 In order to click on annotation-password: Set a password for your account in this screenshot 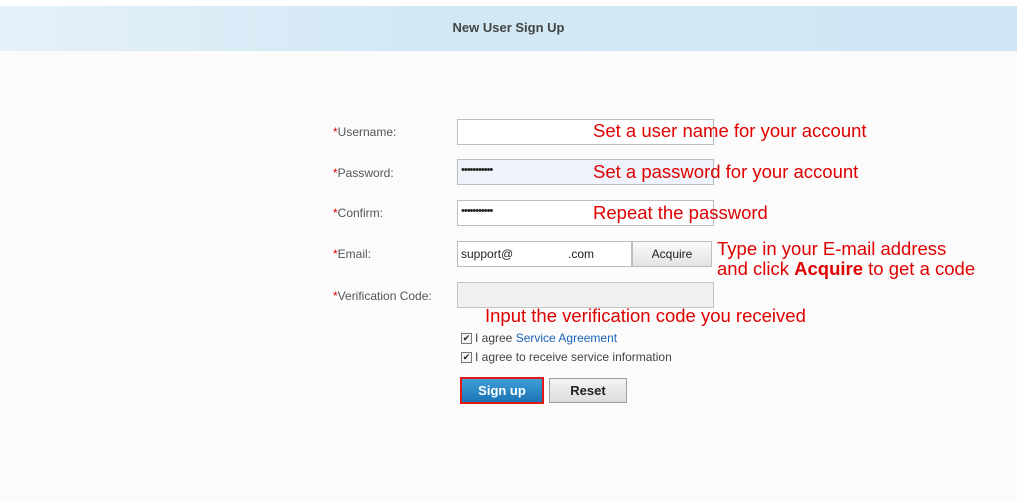, I will do `click(726, 171)`.